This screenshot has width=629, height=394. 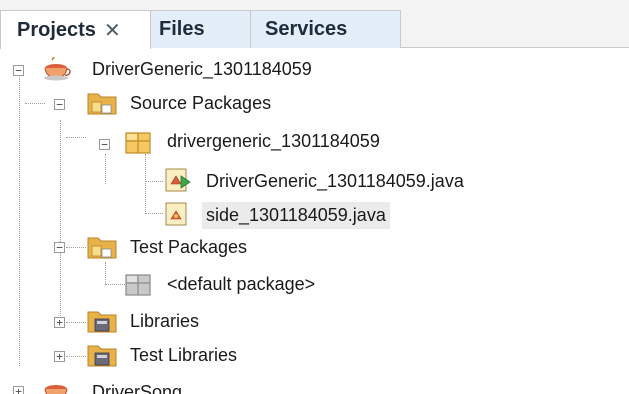 What do you see at coordinates (102, 356) in the screenshot?
I see `test-libraries-folder-icon` at bounding box center [102, 356].